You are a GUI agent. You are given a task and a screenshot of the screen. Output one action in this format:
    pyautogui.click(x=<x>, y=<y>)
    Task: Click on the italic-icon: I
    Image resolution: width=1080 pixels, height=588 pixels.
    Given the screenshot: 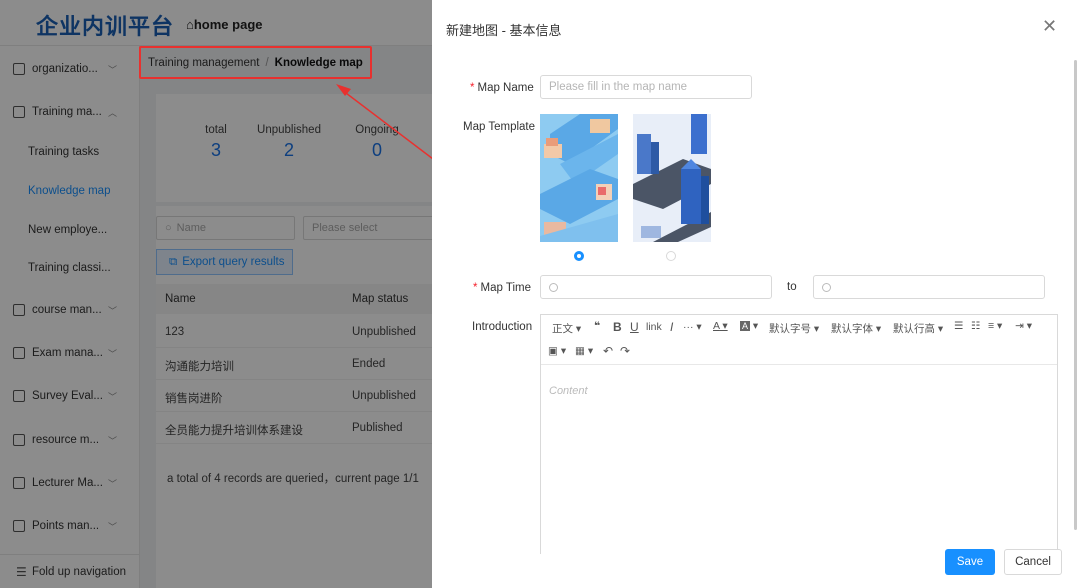 What is the action you would take?
    pyautogui.click(x=671, y=327)
    